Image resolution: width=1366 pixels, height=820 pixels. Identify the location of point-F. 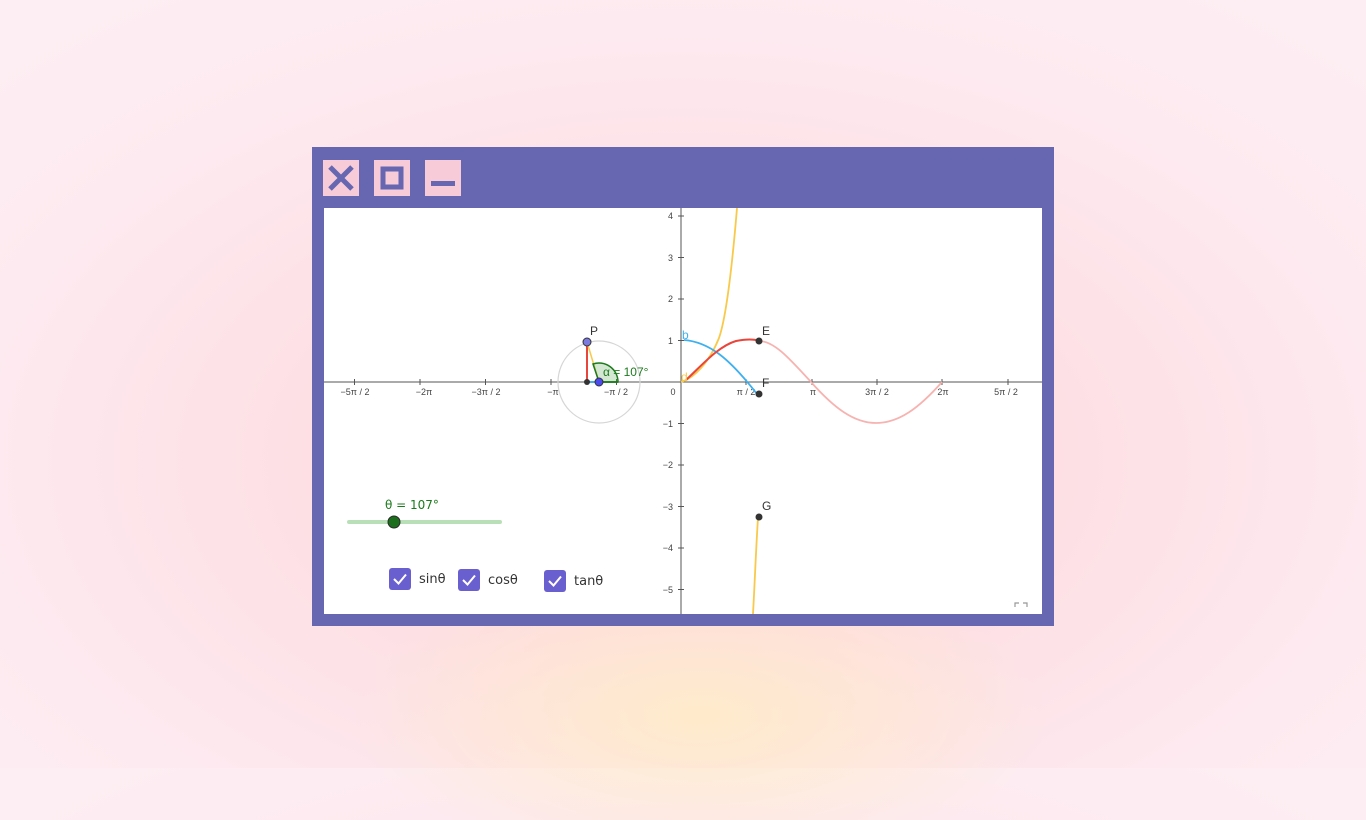
(759, 394).